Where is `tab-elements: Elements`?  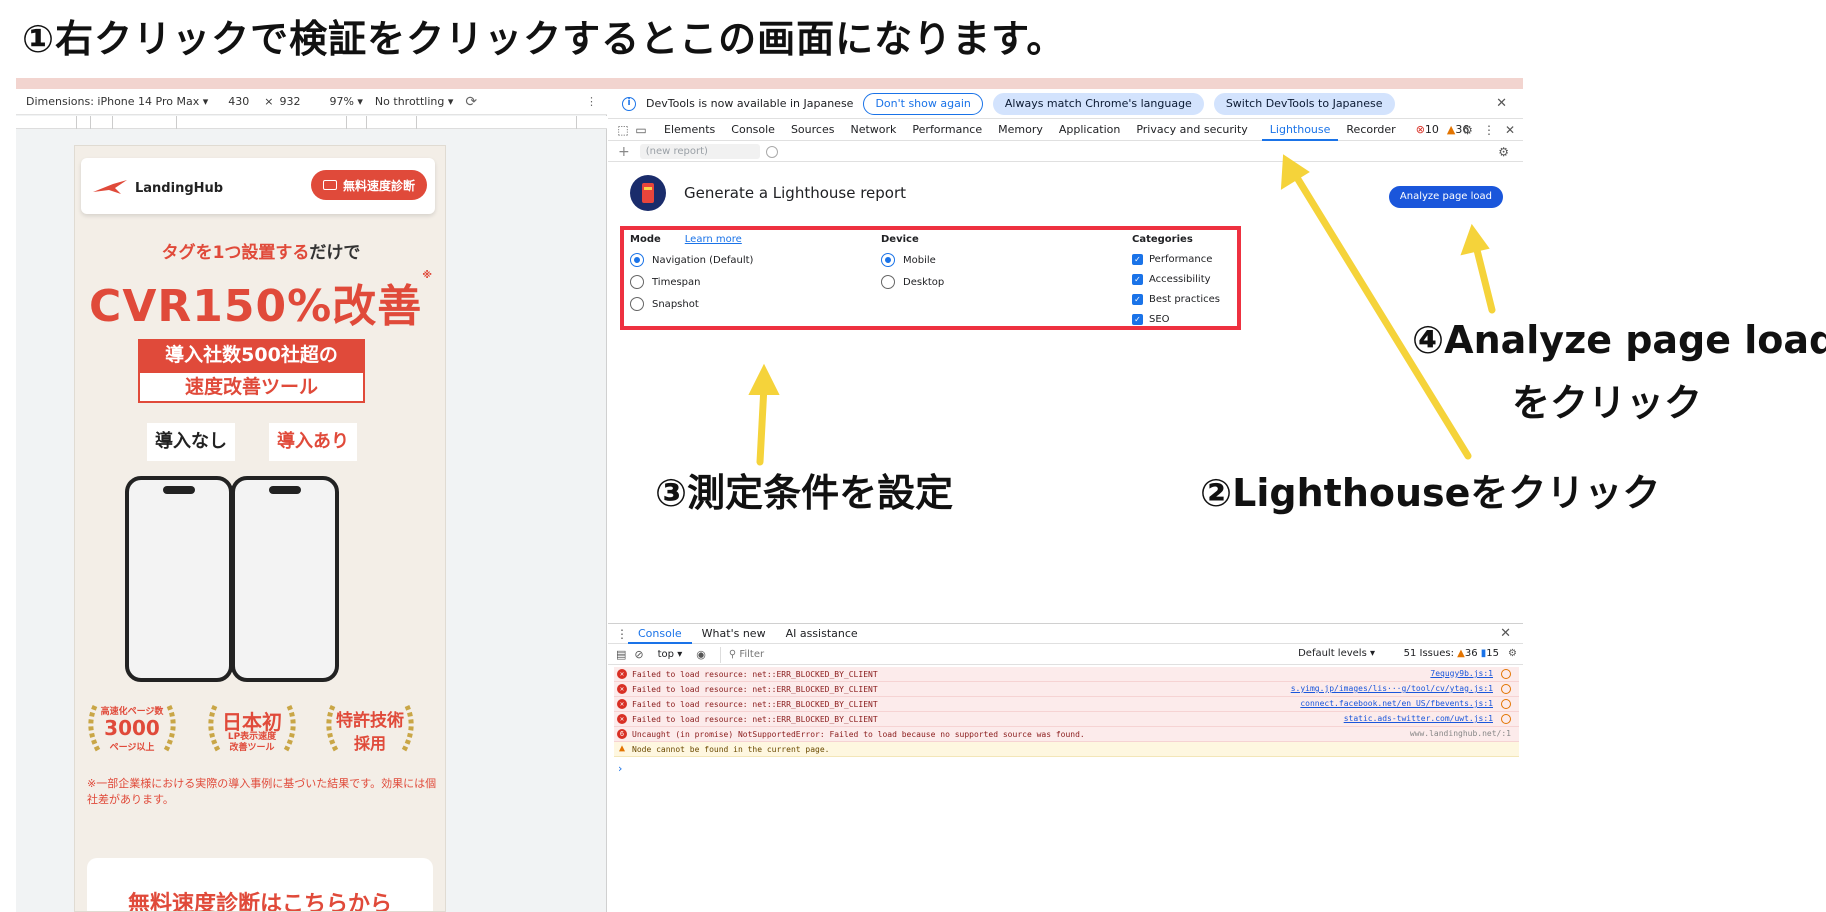
tab-elements: Elements is located at coordinates (689, 130).